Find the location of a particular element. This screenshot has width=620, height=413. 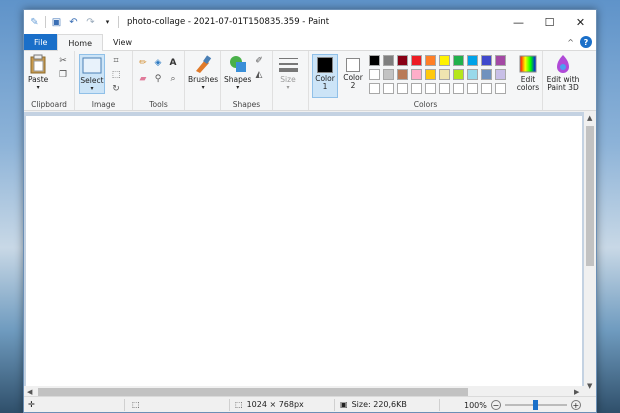

disk-icon: ▣ is located at coordinates (344, 404).